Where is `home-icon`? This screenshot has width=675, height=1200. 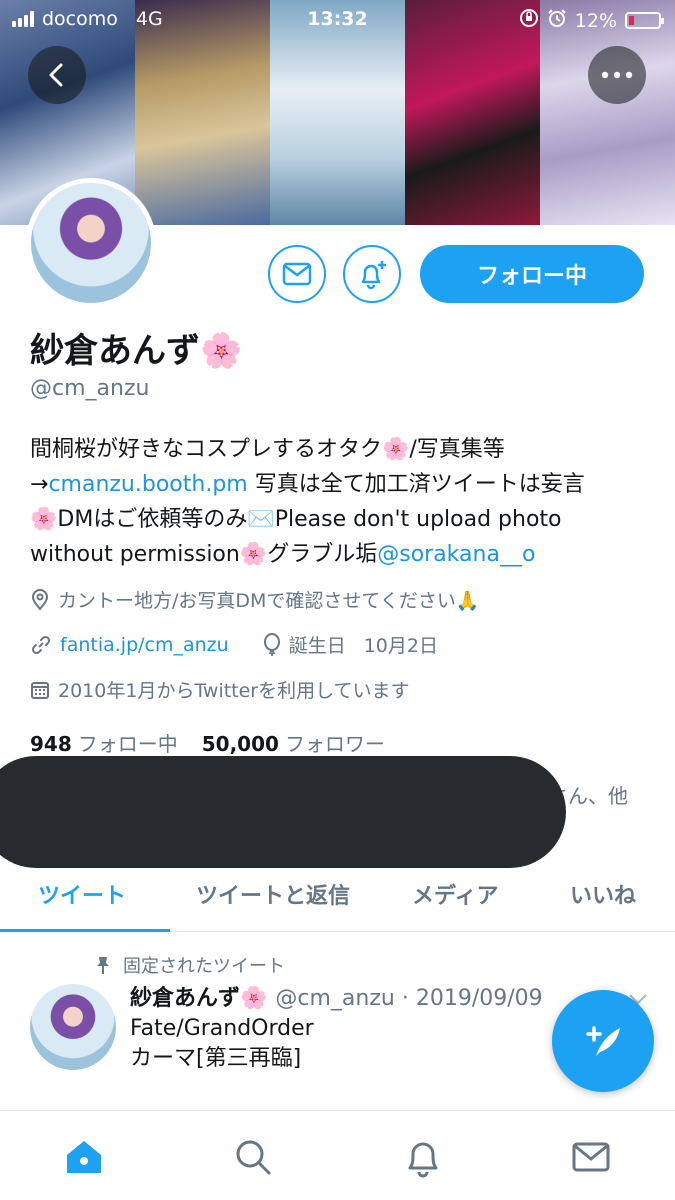 home-icon is located at coordinates (84, 1157).